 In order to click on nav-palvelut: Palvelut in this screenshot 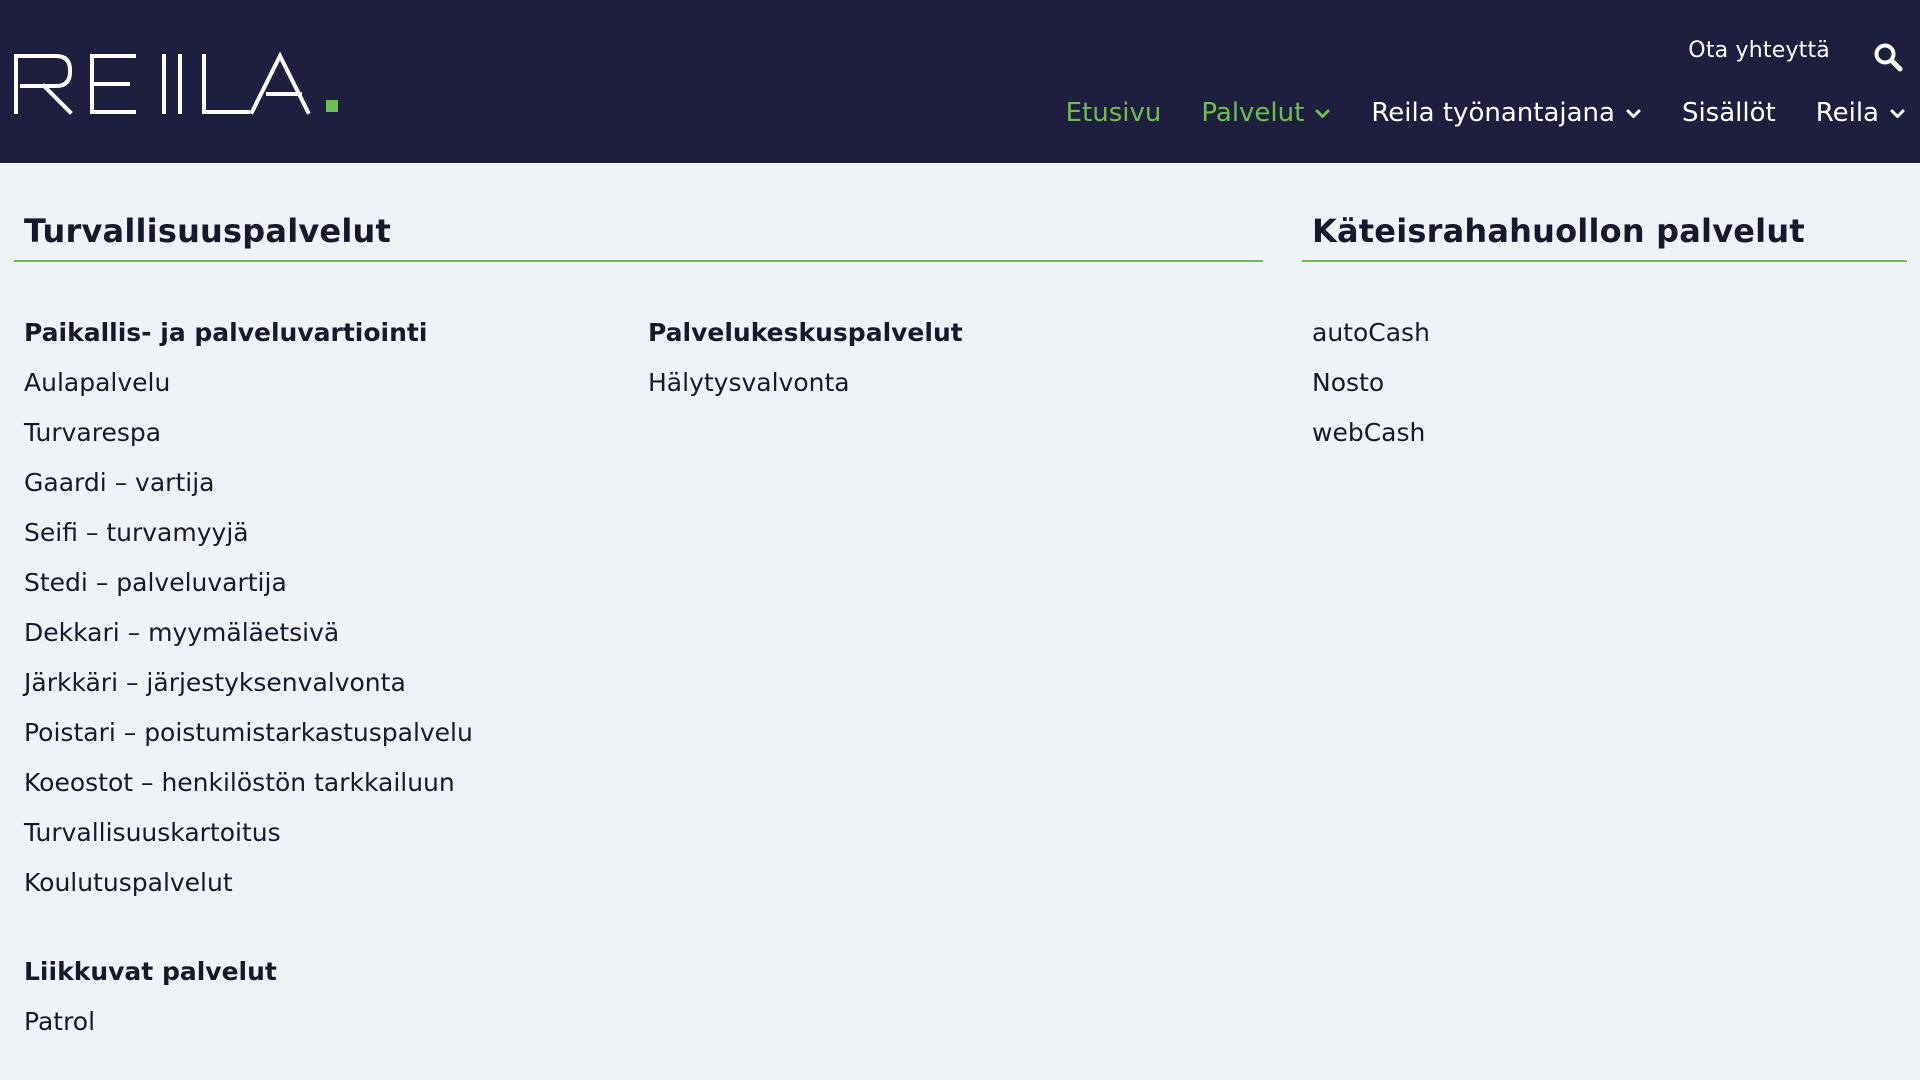, I will do `click(1266, 113)`.